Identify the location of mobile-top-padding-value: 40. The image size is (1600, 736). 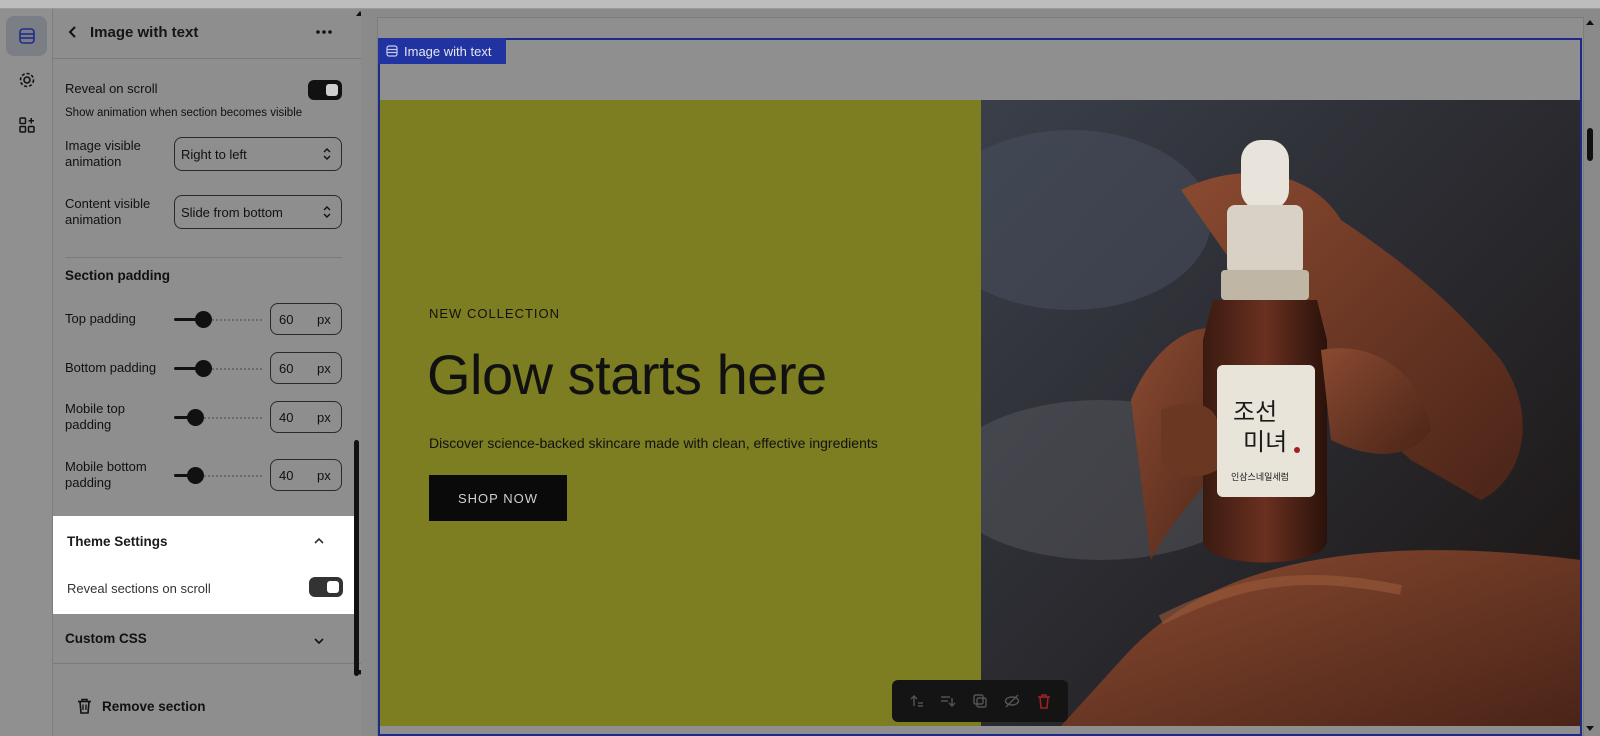
(286, 417).